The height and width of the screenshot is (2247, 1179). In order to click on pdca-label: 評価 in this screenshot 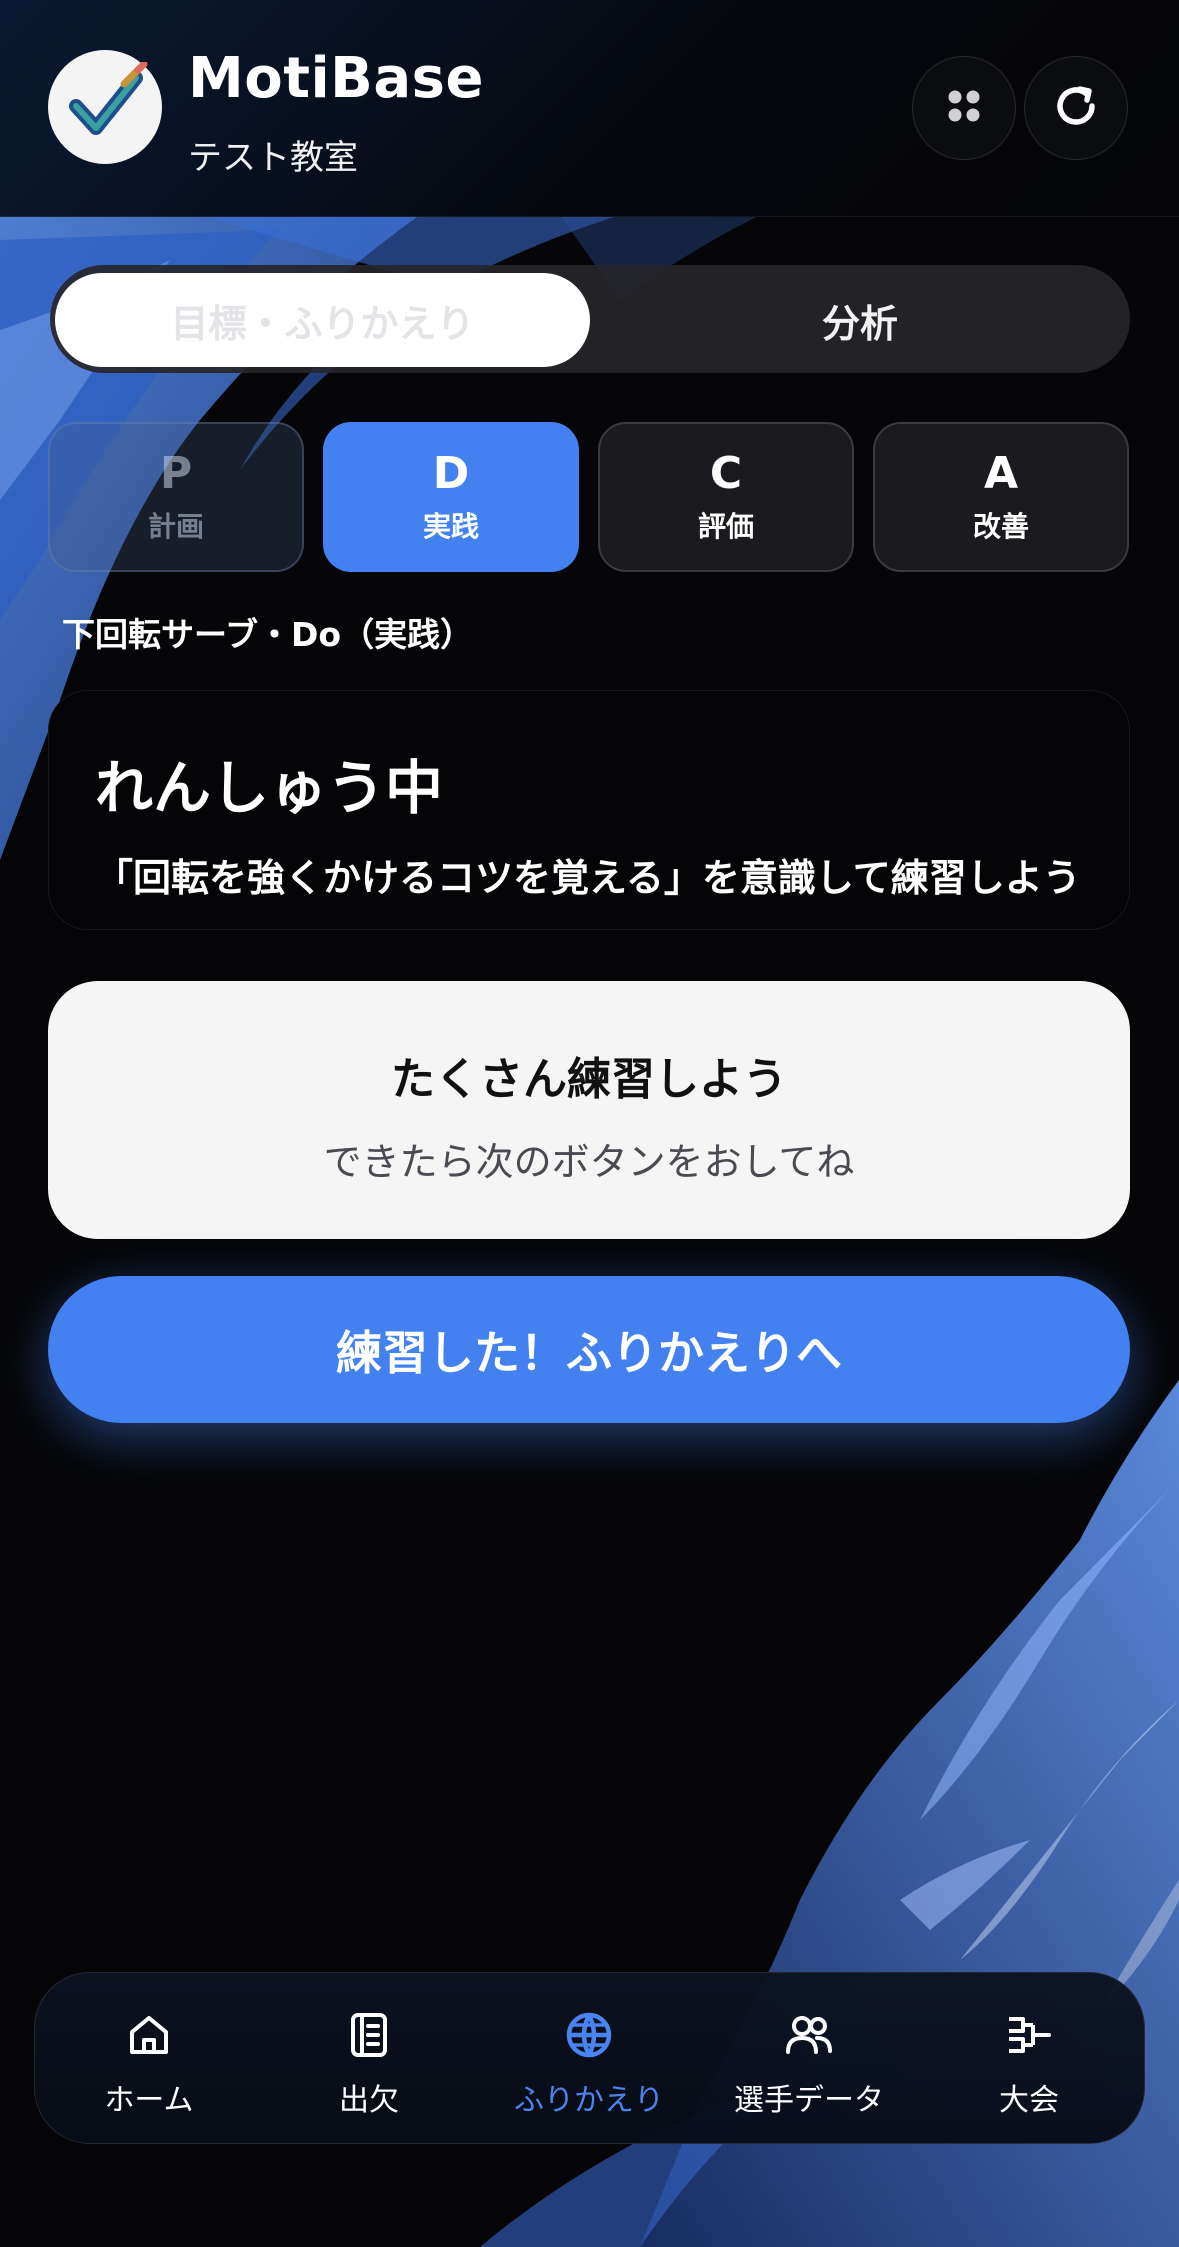, I will do `click(725, 526)`.